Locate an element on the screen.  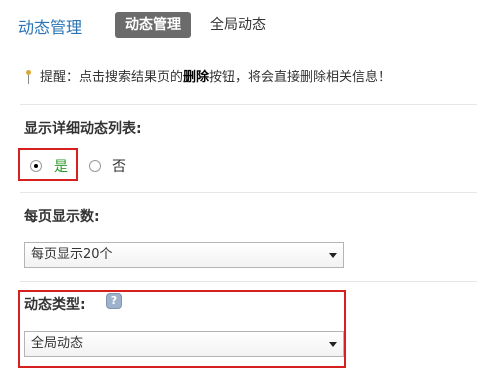
hint-bold-text: 删除 is located at coordinates (196, 77).